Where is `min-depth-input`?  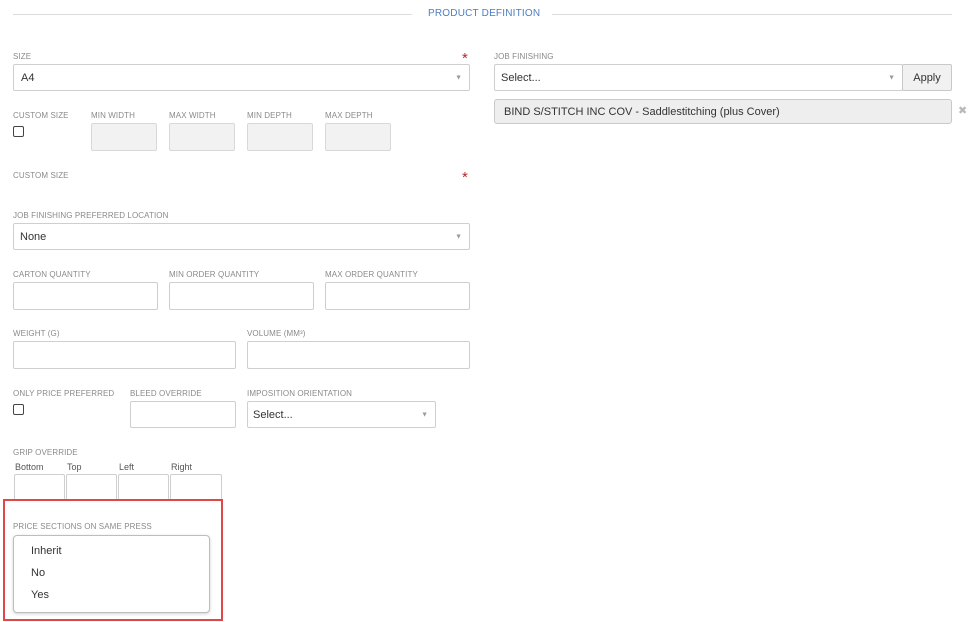
min-depth-input is located at coordinates (280, 137).